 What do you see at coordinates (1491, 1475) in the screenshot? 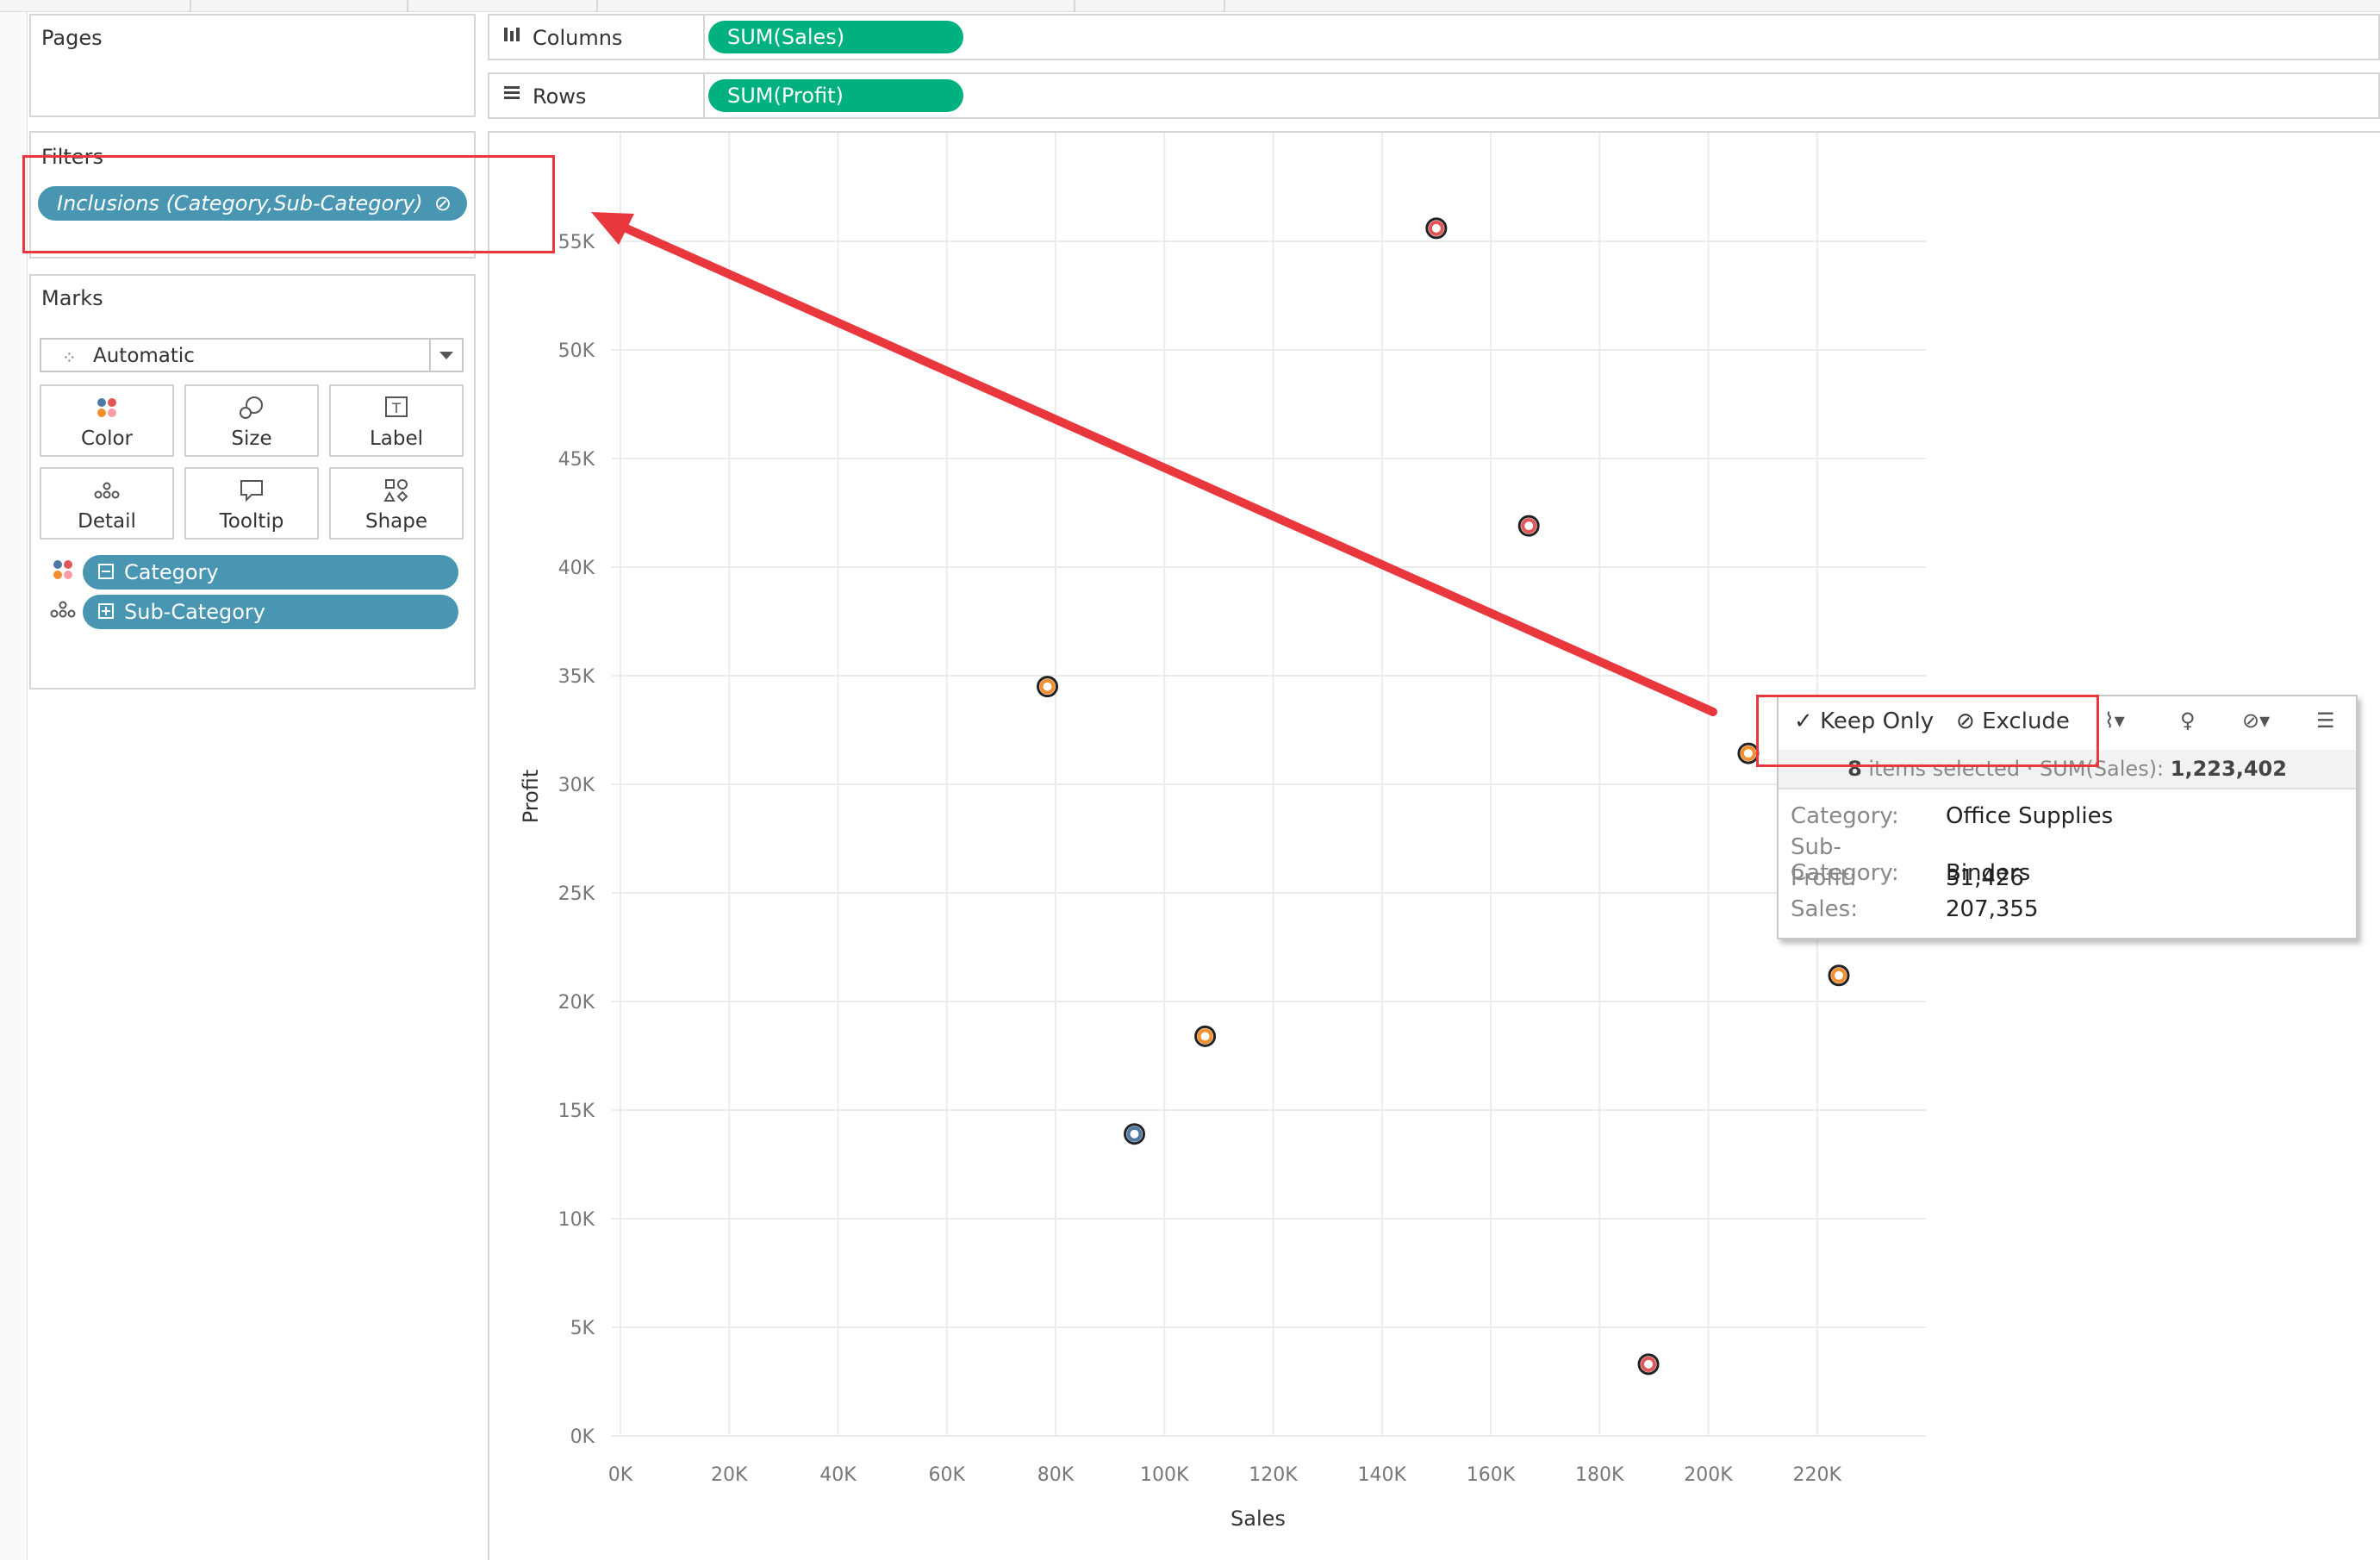
I see `x-tick-label: 160K` at bounding box center [1491, 1475].